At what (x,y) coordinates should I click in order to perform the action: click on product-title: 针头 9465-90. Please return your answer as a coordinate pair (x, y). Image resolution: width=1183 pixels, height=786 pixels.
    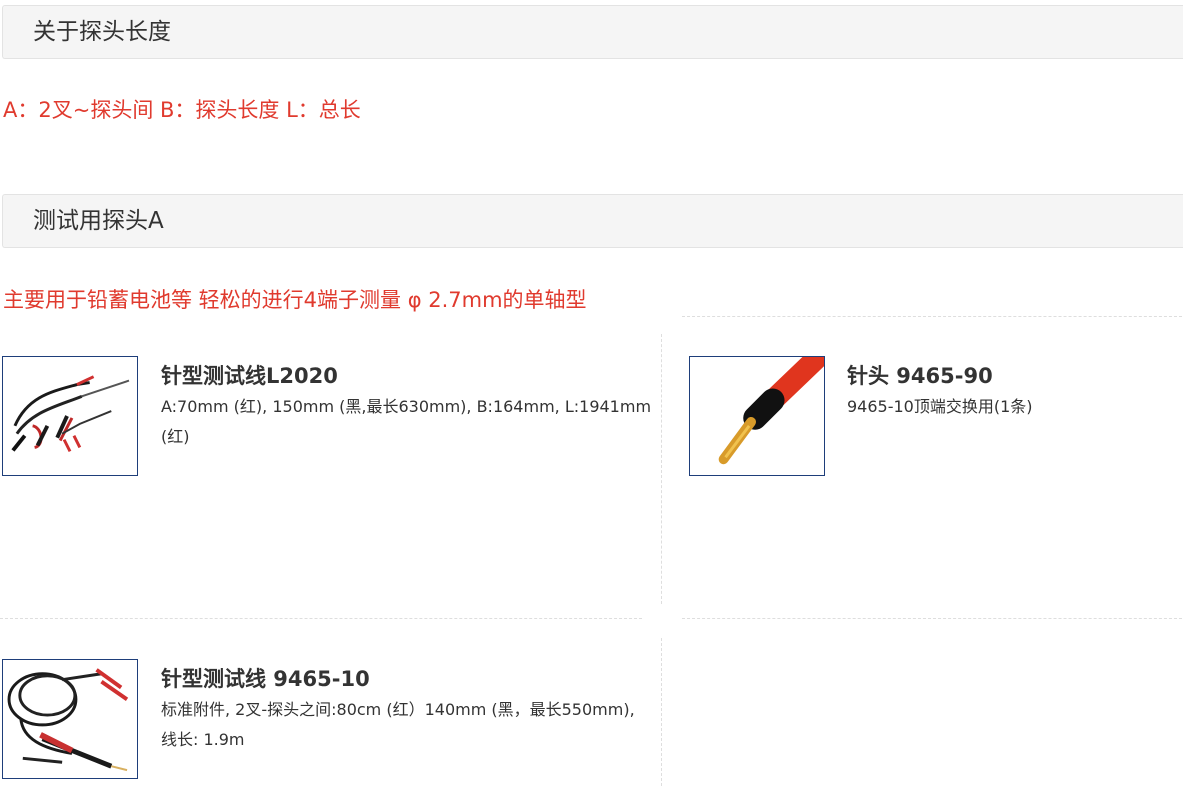
    Looking at the image, I should click on (920, 375).